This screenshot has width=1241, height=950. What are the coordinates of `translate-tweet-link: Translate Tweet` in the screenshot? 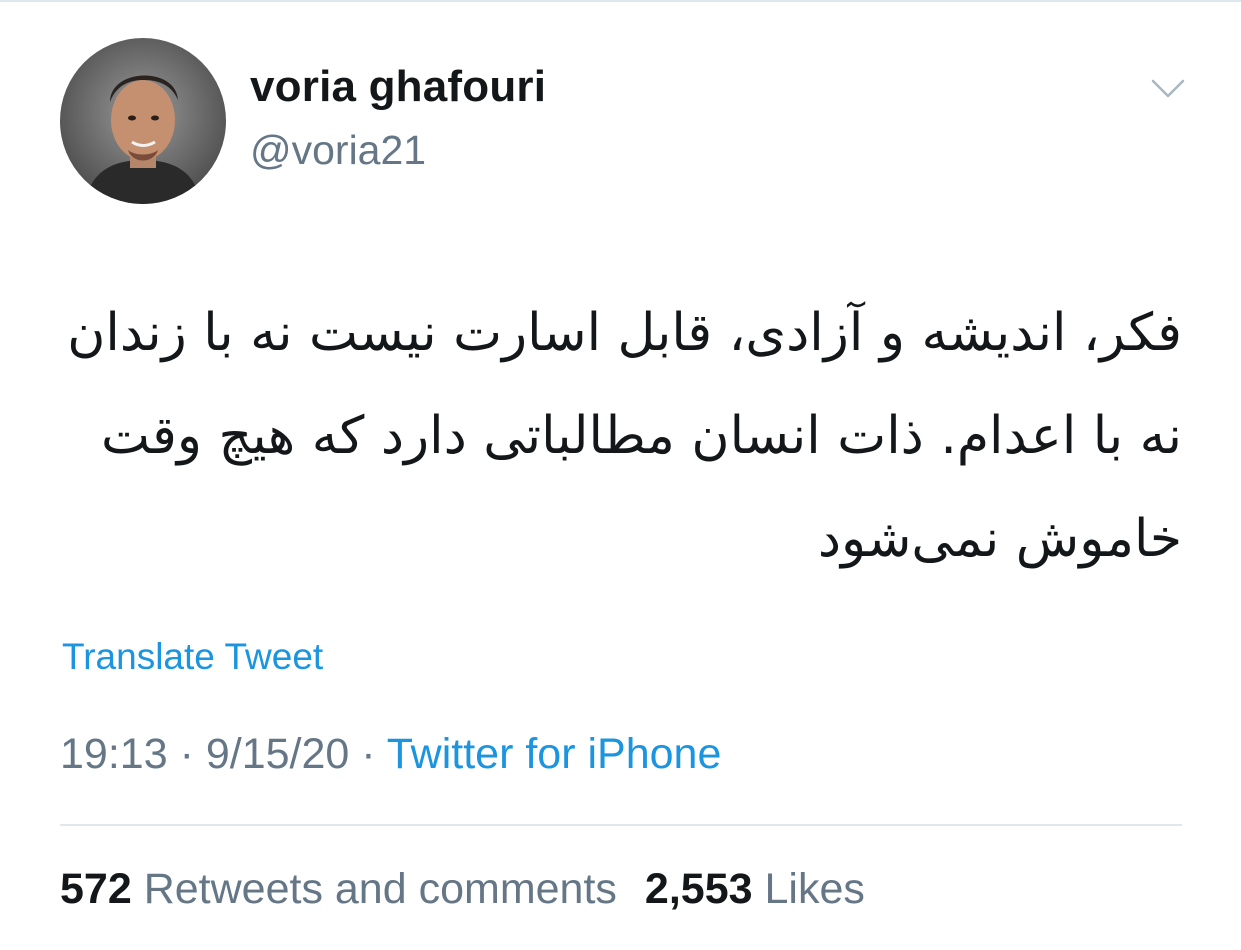 It's located at (192, 657).